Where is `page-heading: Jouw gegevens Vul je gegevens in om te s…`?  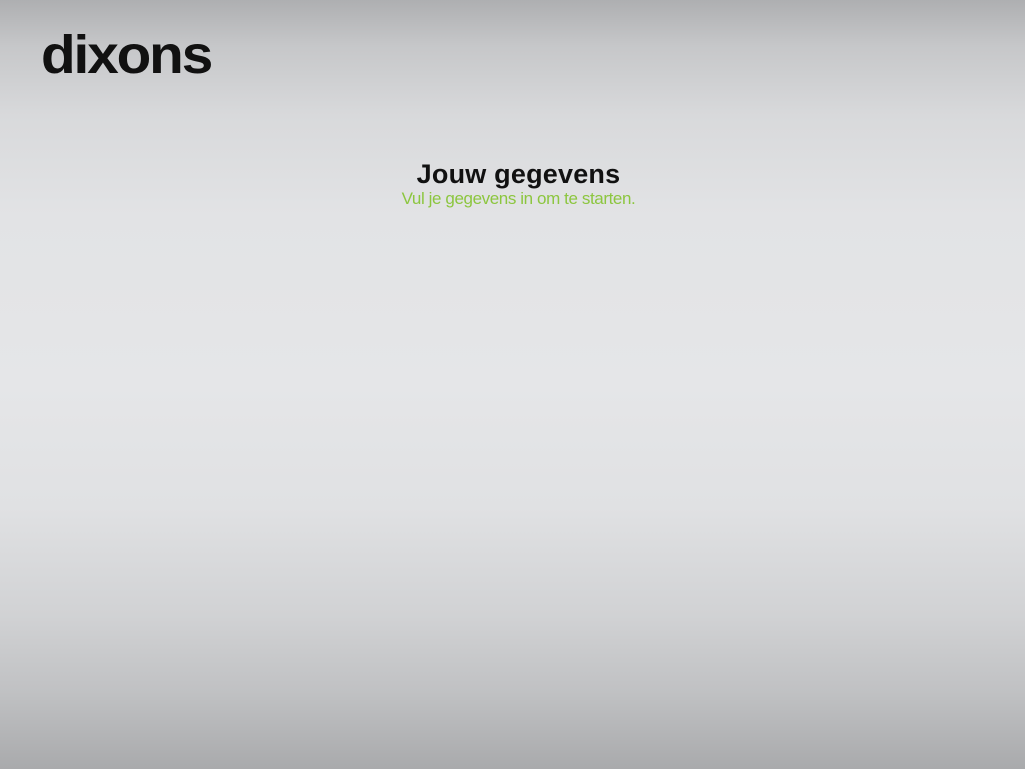
page-heading: Jouw gegevens Vul je gegevens in om te s… is located at coordinates (512, 184).